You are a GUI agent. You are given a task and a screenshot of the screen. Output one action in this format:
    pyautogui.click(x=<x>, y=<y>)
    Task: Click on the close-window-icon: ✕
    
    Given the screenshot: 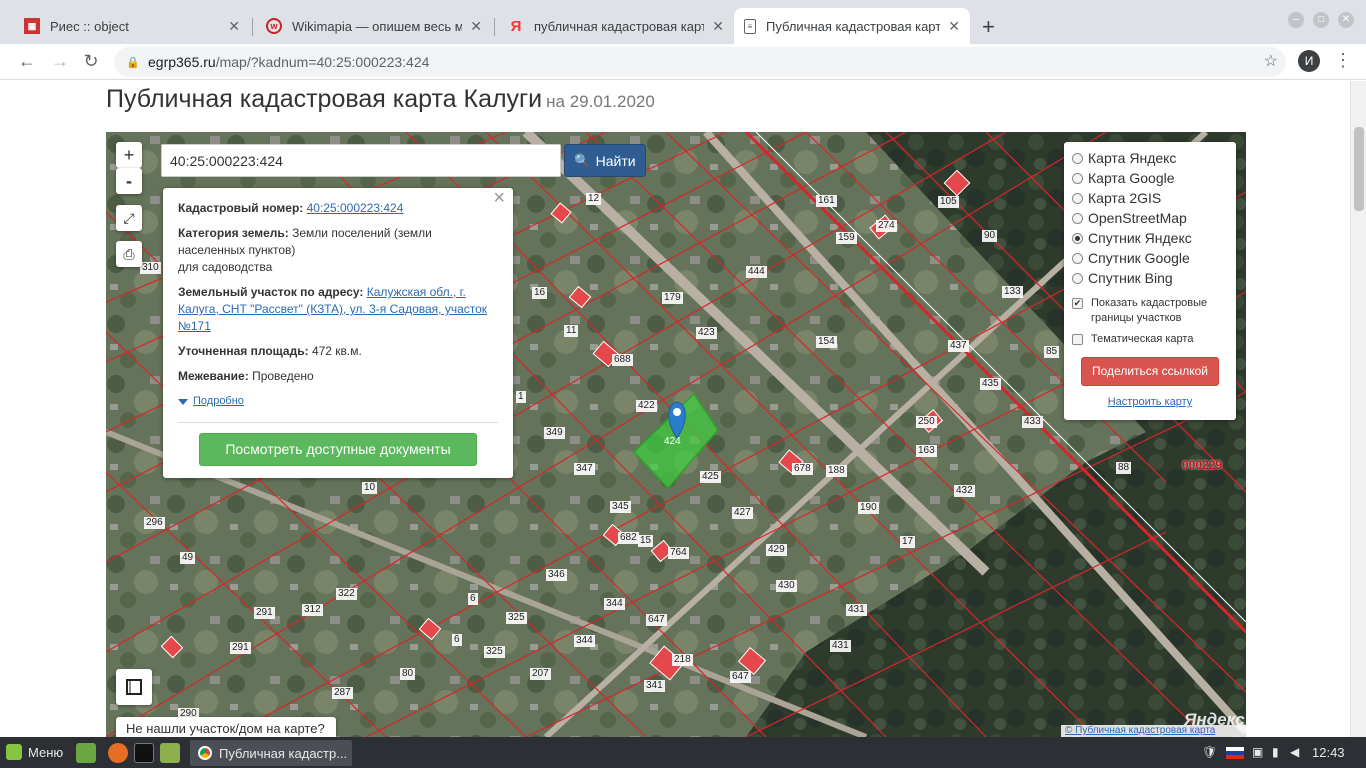 What is the action you would take?
    pyautogui.click(x=1346, y=20)
    